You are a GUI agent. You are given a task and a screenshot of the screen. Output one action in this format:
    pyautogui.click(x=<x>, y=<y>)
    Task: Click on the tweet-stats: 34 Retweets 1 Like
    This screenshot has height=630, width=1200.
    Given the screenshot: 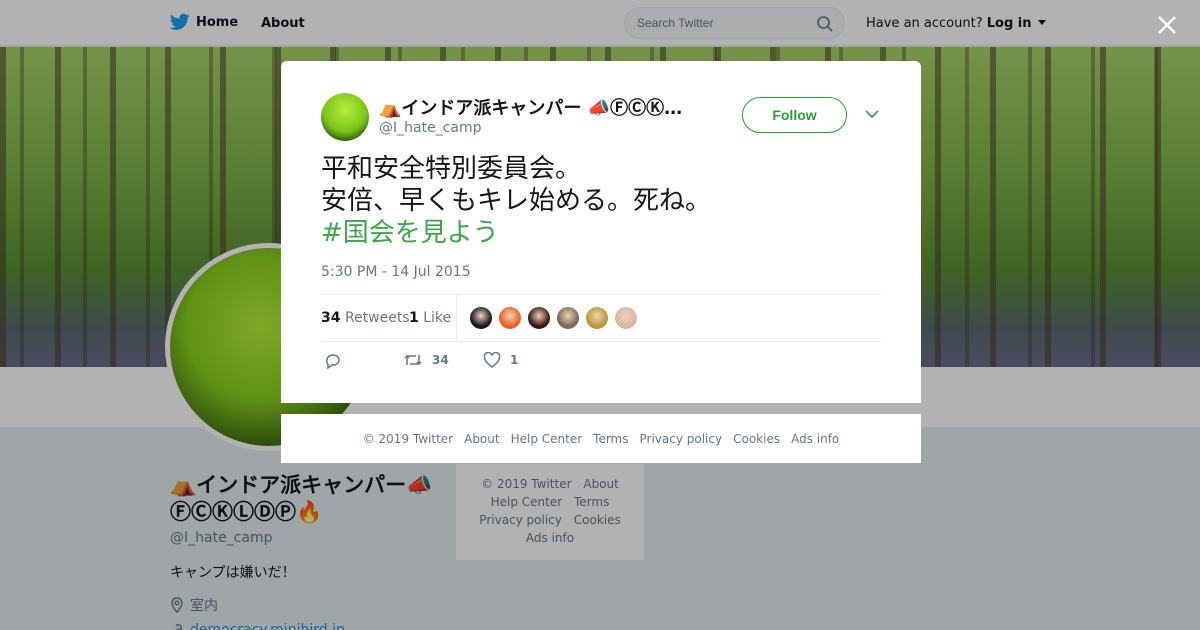 What is the action you would take?
    pyautogui.click(x=601, y=318)
    